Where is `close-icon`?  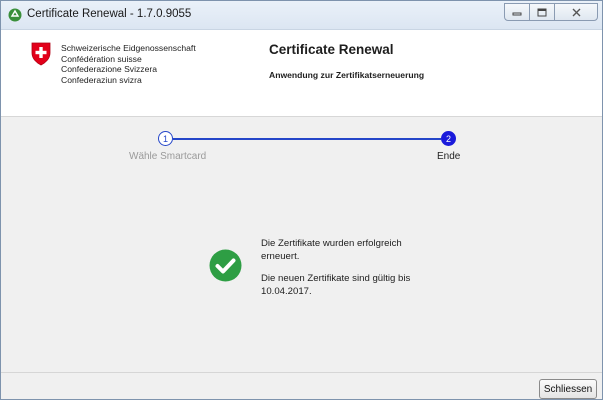 close-icon is located at coordinates (576, 12).